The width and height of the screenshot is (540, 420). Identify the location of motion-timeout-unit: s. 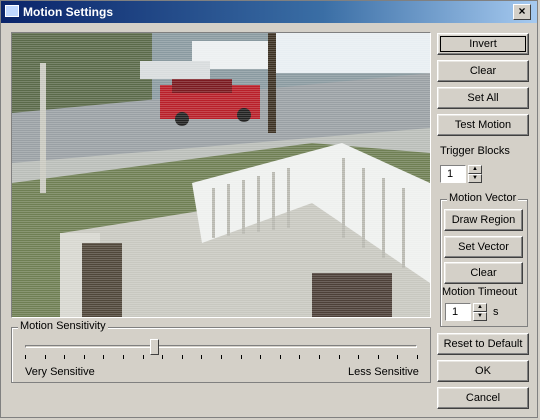
(496, 312).